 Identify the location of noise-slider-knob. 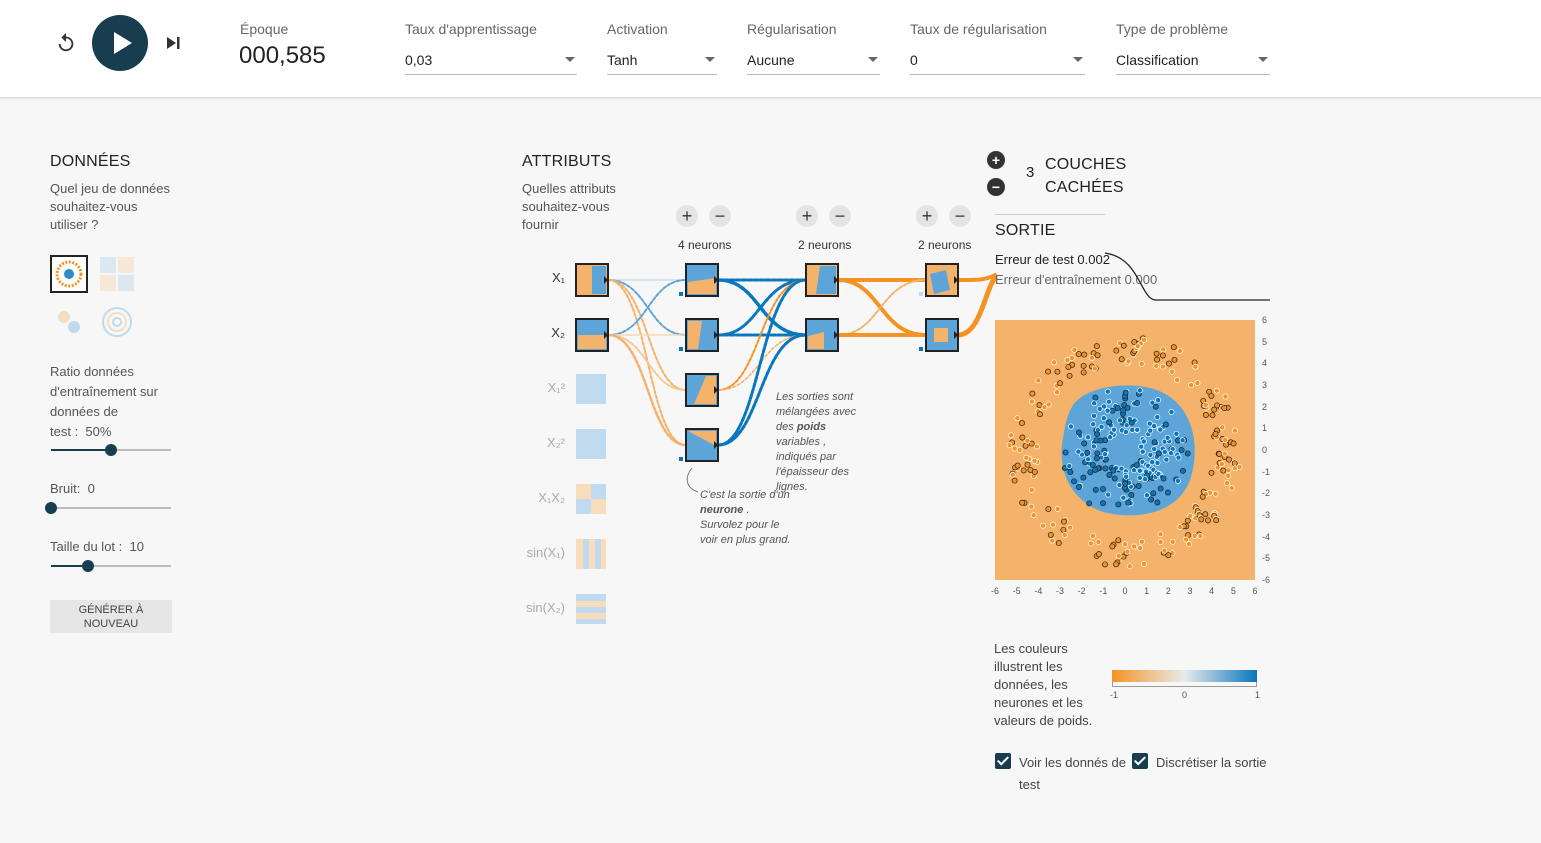
(51, 508).